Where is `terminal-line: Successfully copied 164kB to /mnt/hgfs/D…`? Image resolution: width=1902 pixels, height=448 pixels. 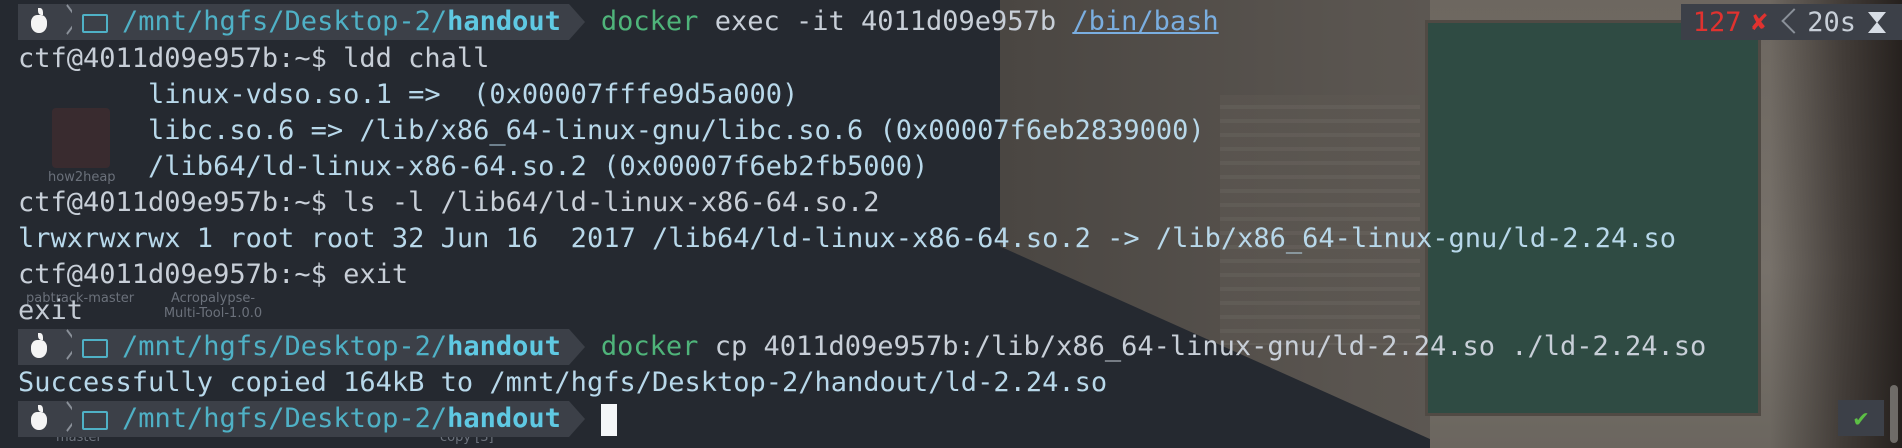 terminal-line: Successfully copied 164kB to /mnt/hgfs/D… is located at coordinates (563, 382).